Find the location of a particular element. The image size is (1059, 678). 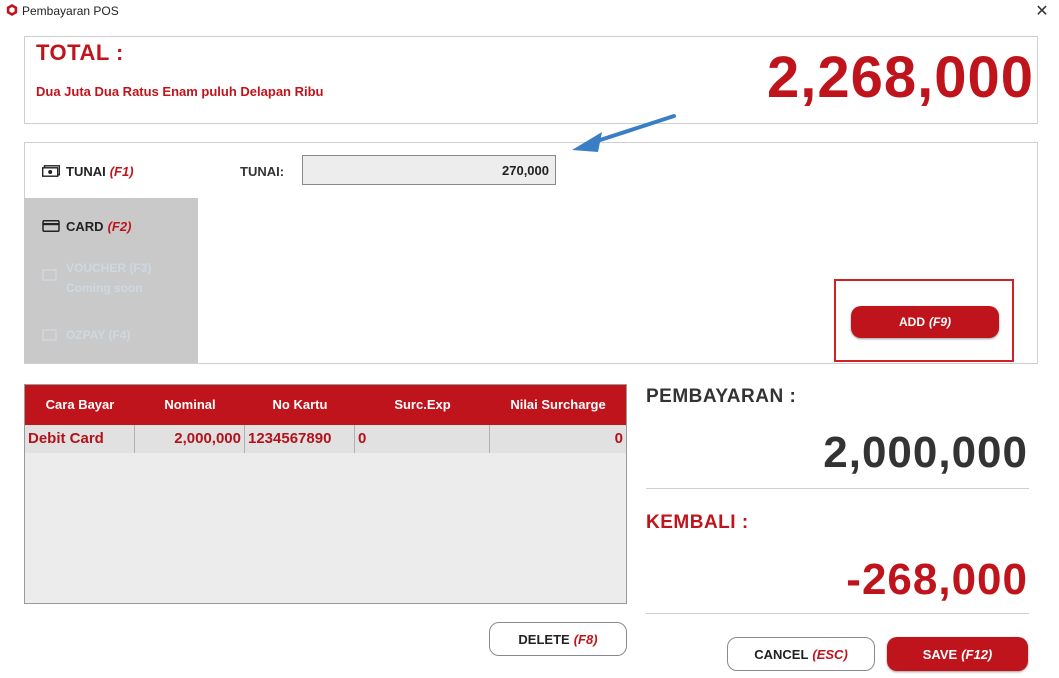

tab-card-label: CARD is located at coordinates (85, 226).